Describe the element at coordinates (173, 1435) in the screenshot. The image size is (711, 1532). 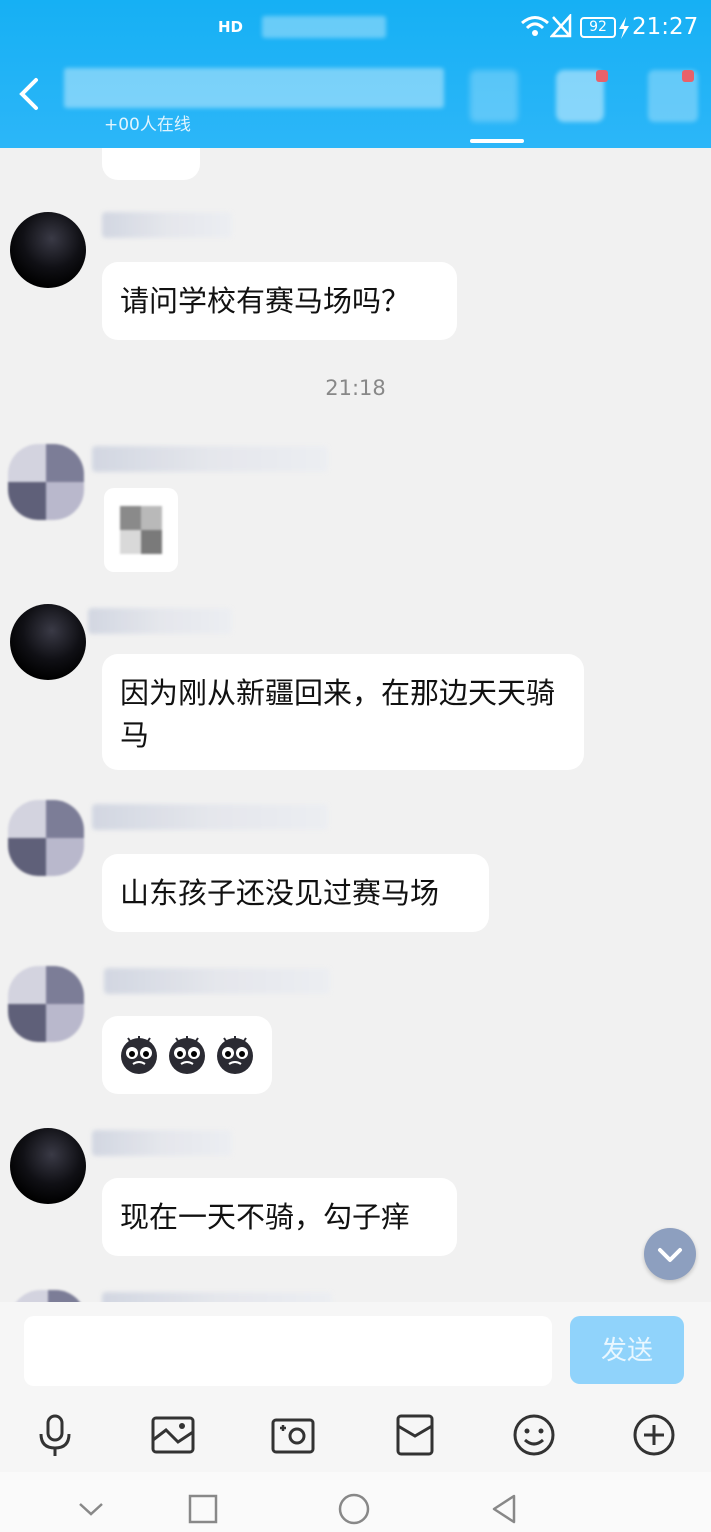
I see `image-icon` at that location.